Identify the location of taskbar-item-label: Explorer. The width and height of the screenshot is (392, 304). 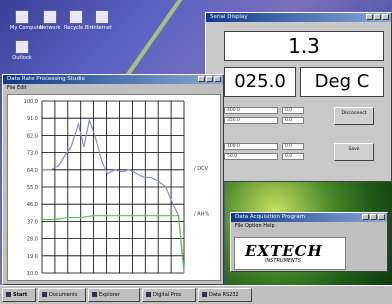
(109, 295).